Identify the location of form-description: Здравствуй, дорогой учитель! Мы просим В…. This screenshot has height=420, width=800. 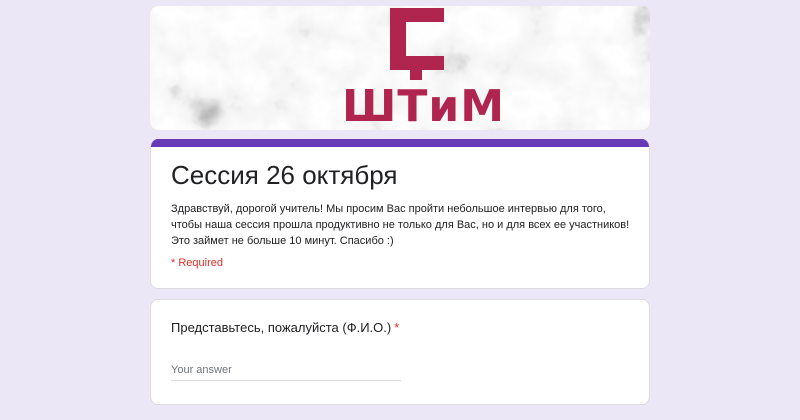
(400, 225).